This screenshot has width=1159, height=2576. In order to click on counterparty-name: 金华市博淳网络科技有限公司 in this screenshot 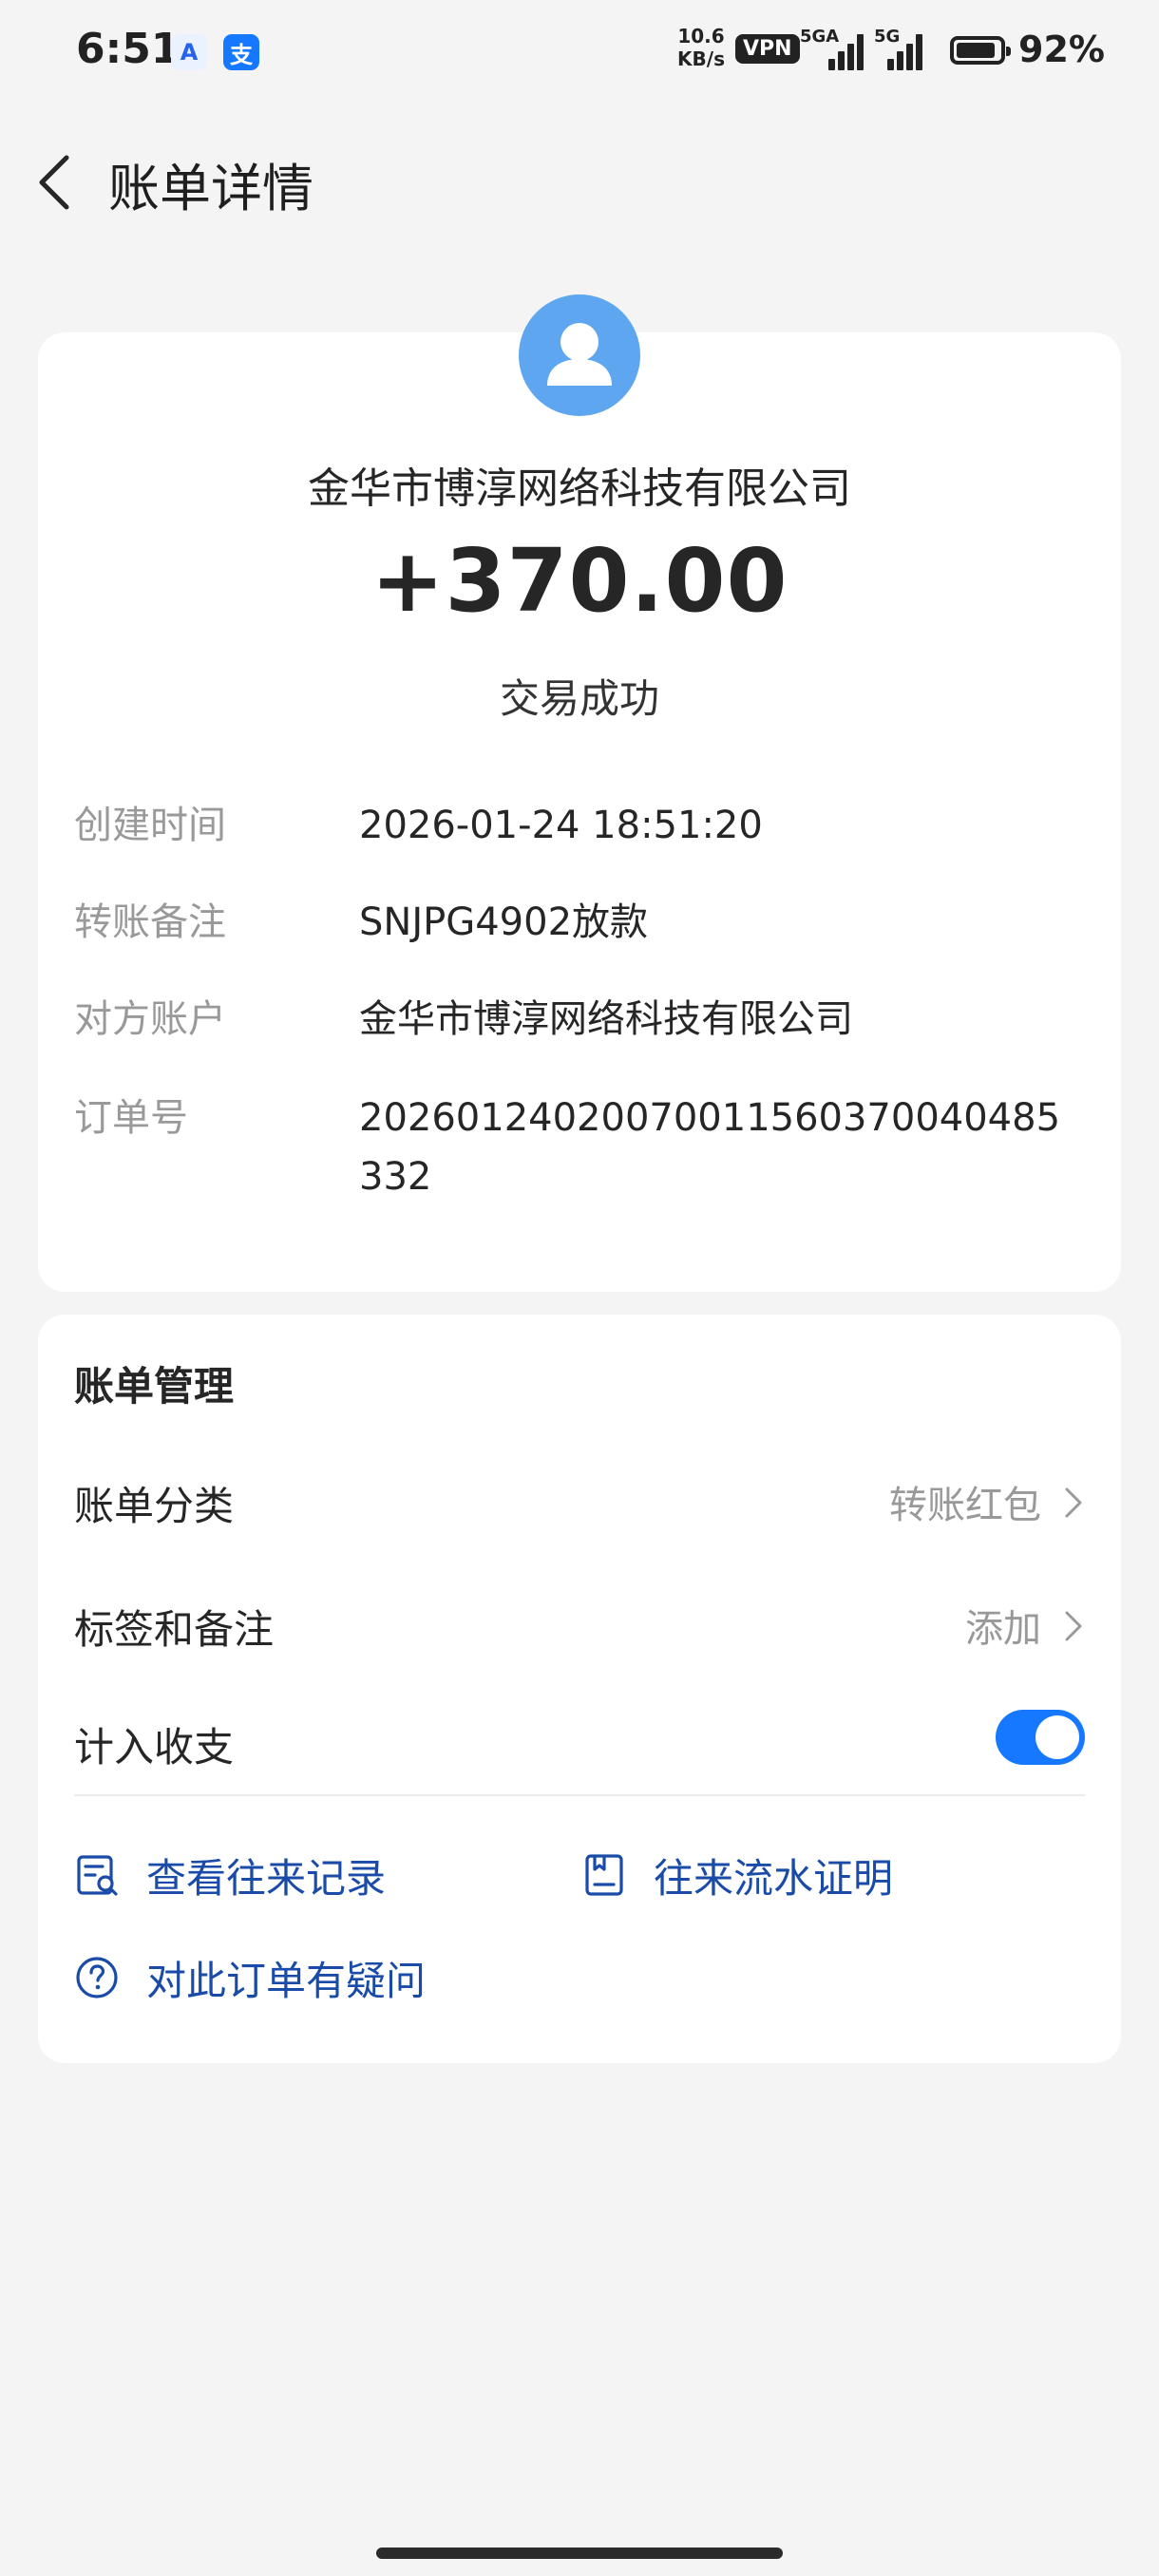, I will do `click(579, 489)`.